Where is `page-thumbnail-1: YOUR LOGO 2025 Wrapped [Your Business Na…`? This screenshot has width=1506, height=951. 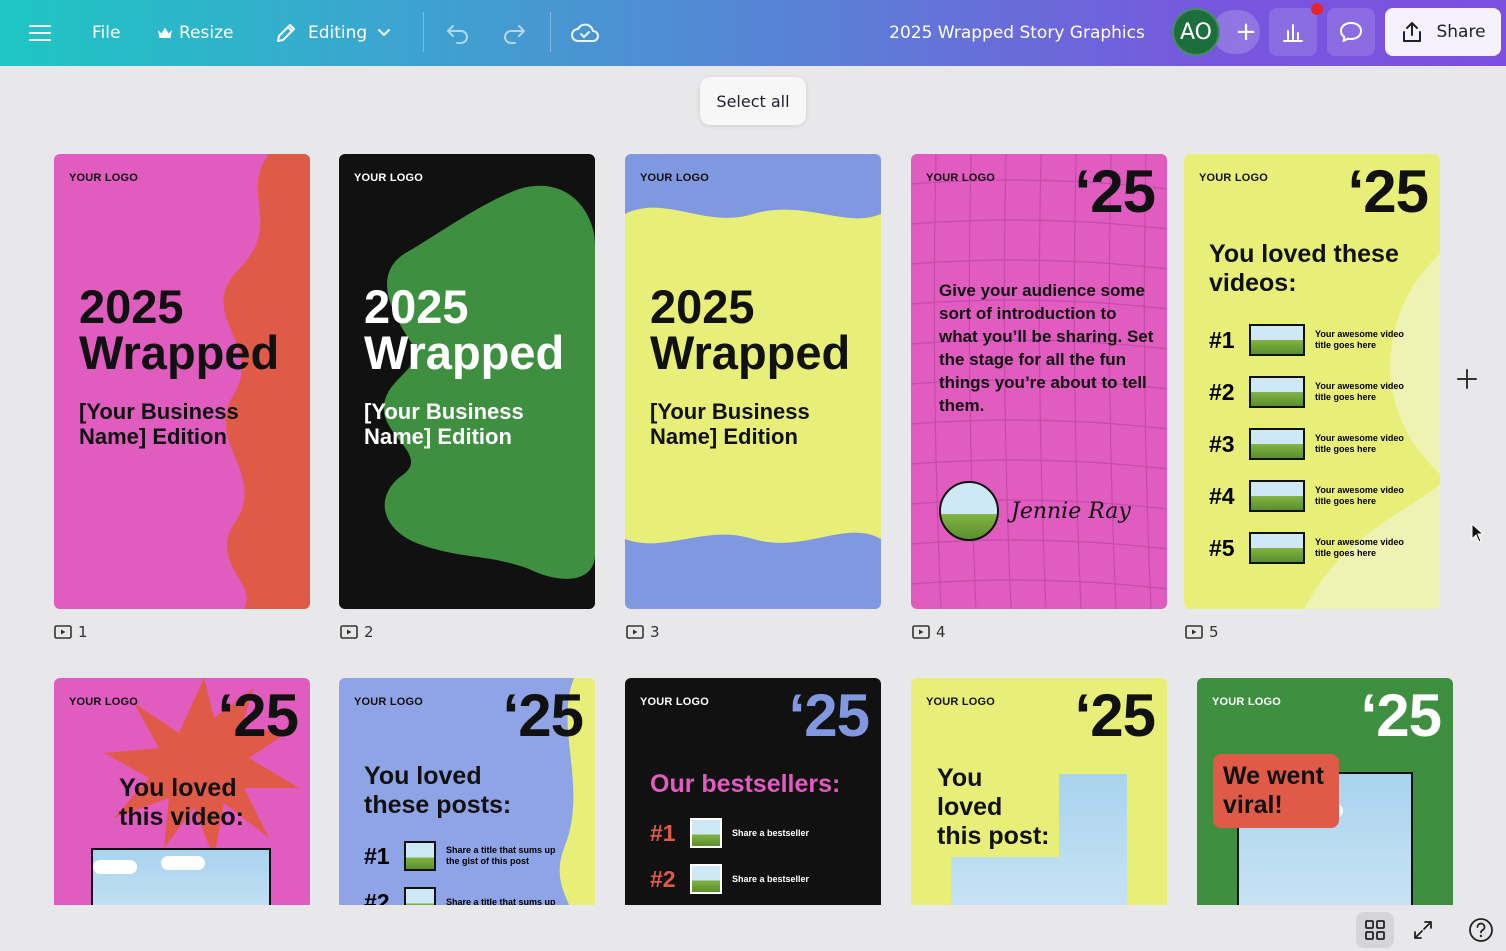 page-thumbnail-1: YOUR LOGO 2025 Wrapped [Your Business Na… is located at coordinates (182, 381).